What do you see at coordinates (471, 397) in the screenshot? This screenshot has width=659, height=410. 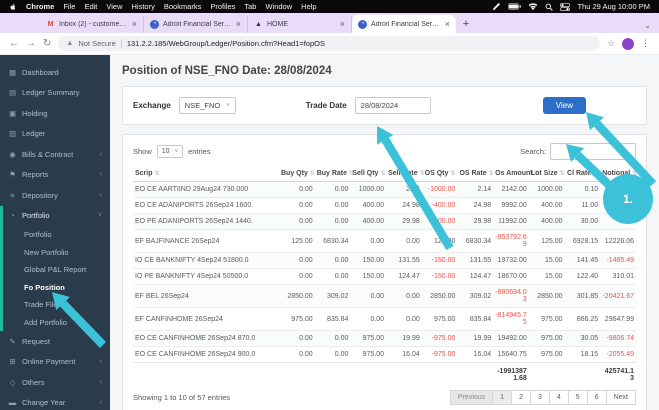 I see `page-button-previous: Previous` at bounding box center [471, 397].